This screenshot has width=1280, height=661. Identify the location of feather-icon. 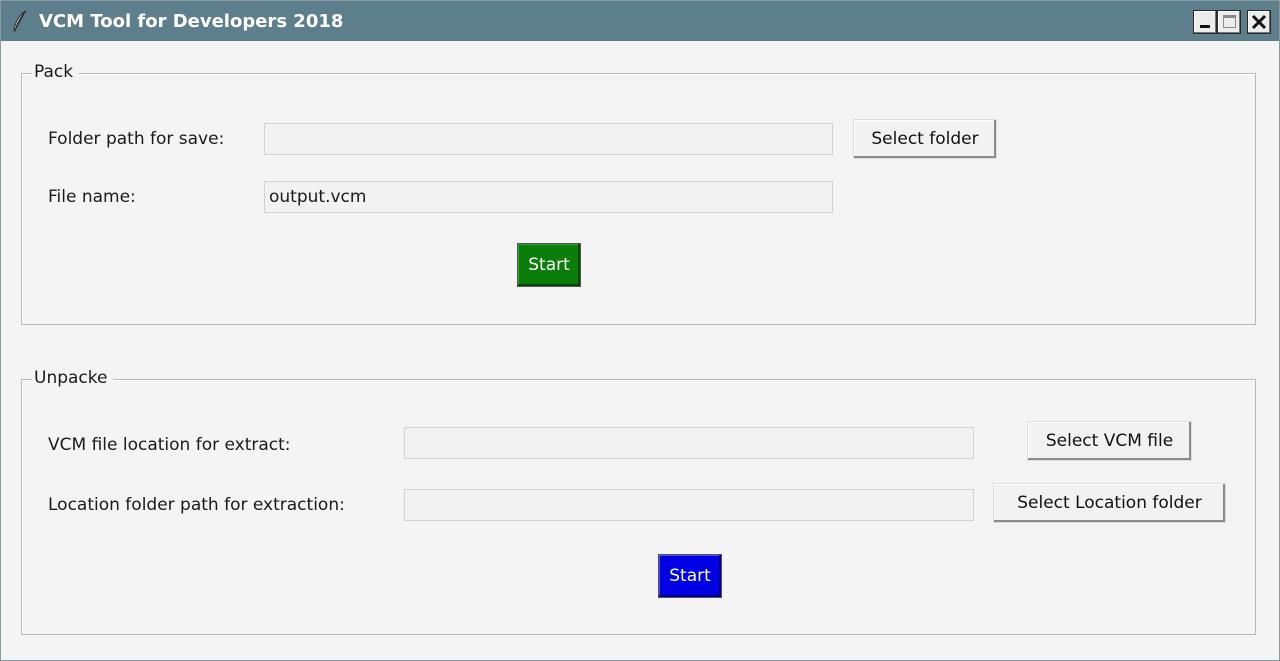
(20, 21).